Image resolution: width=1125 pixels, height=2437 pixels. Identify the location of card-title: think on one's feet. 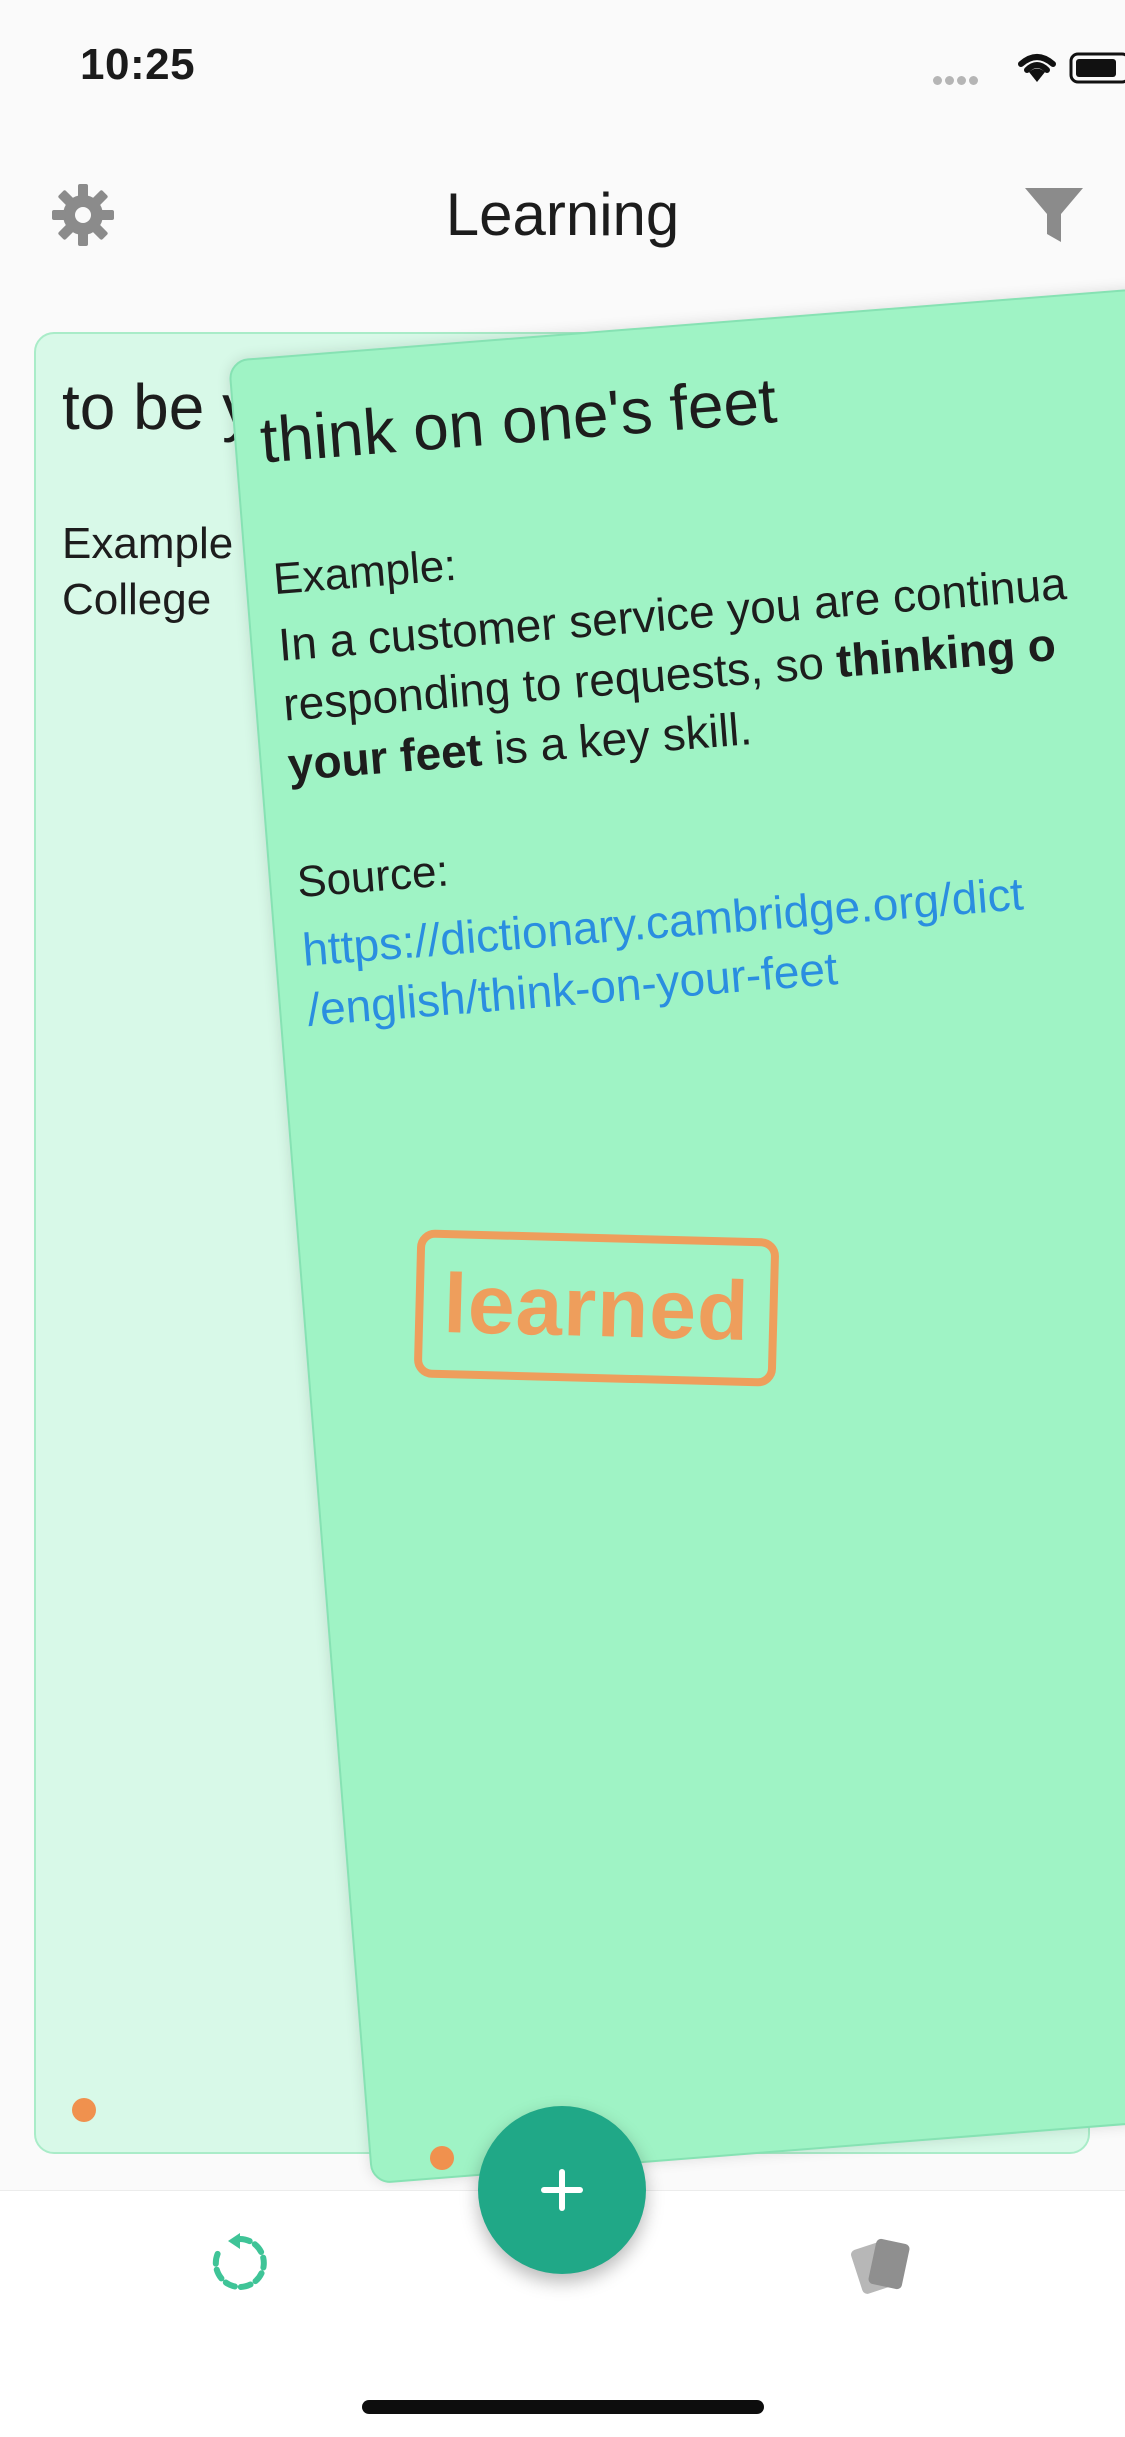
(518, 420).